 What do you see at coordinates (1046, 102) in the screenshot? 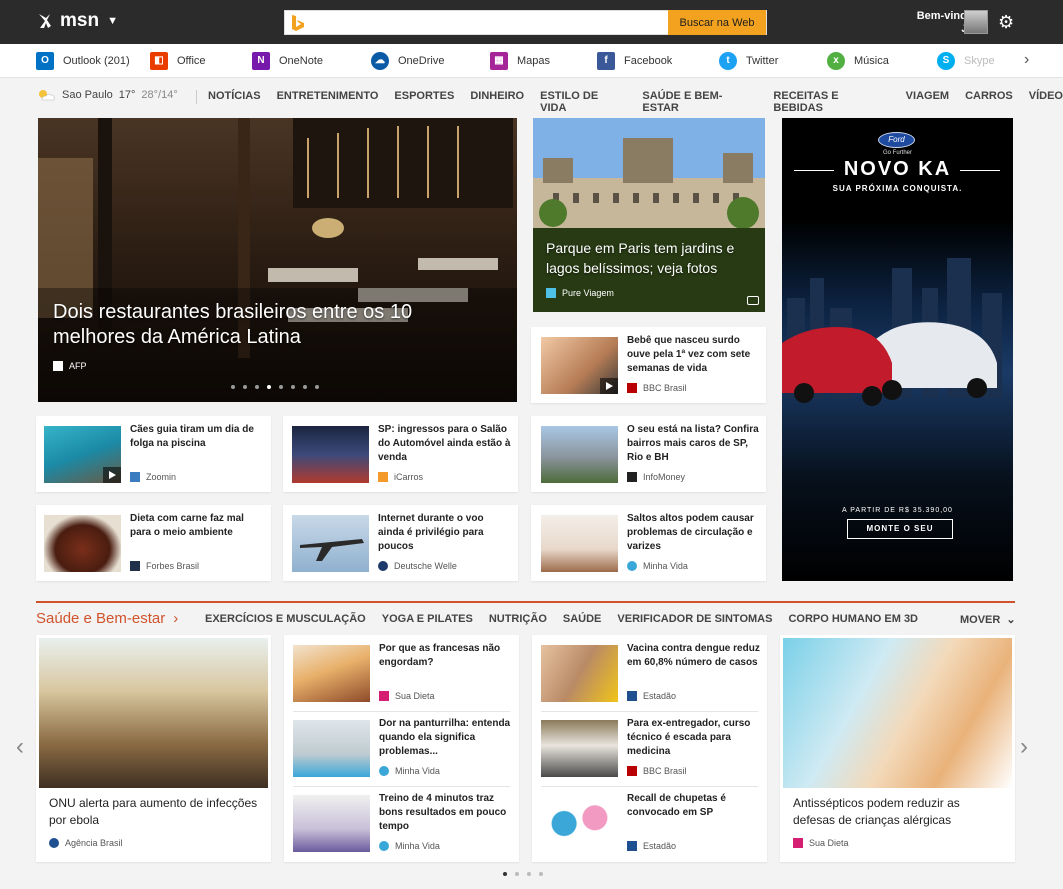
I see `nav-video: VÍDEO` at bounding box center [1046, 102].